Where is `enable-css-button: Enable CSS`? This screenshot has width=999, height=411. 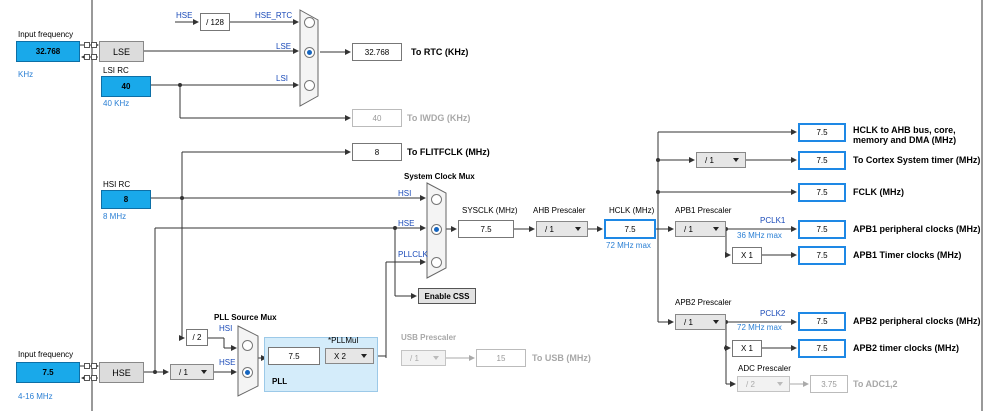
enable-css-button: Enable CSS is located at coordinates (447, 296).